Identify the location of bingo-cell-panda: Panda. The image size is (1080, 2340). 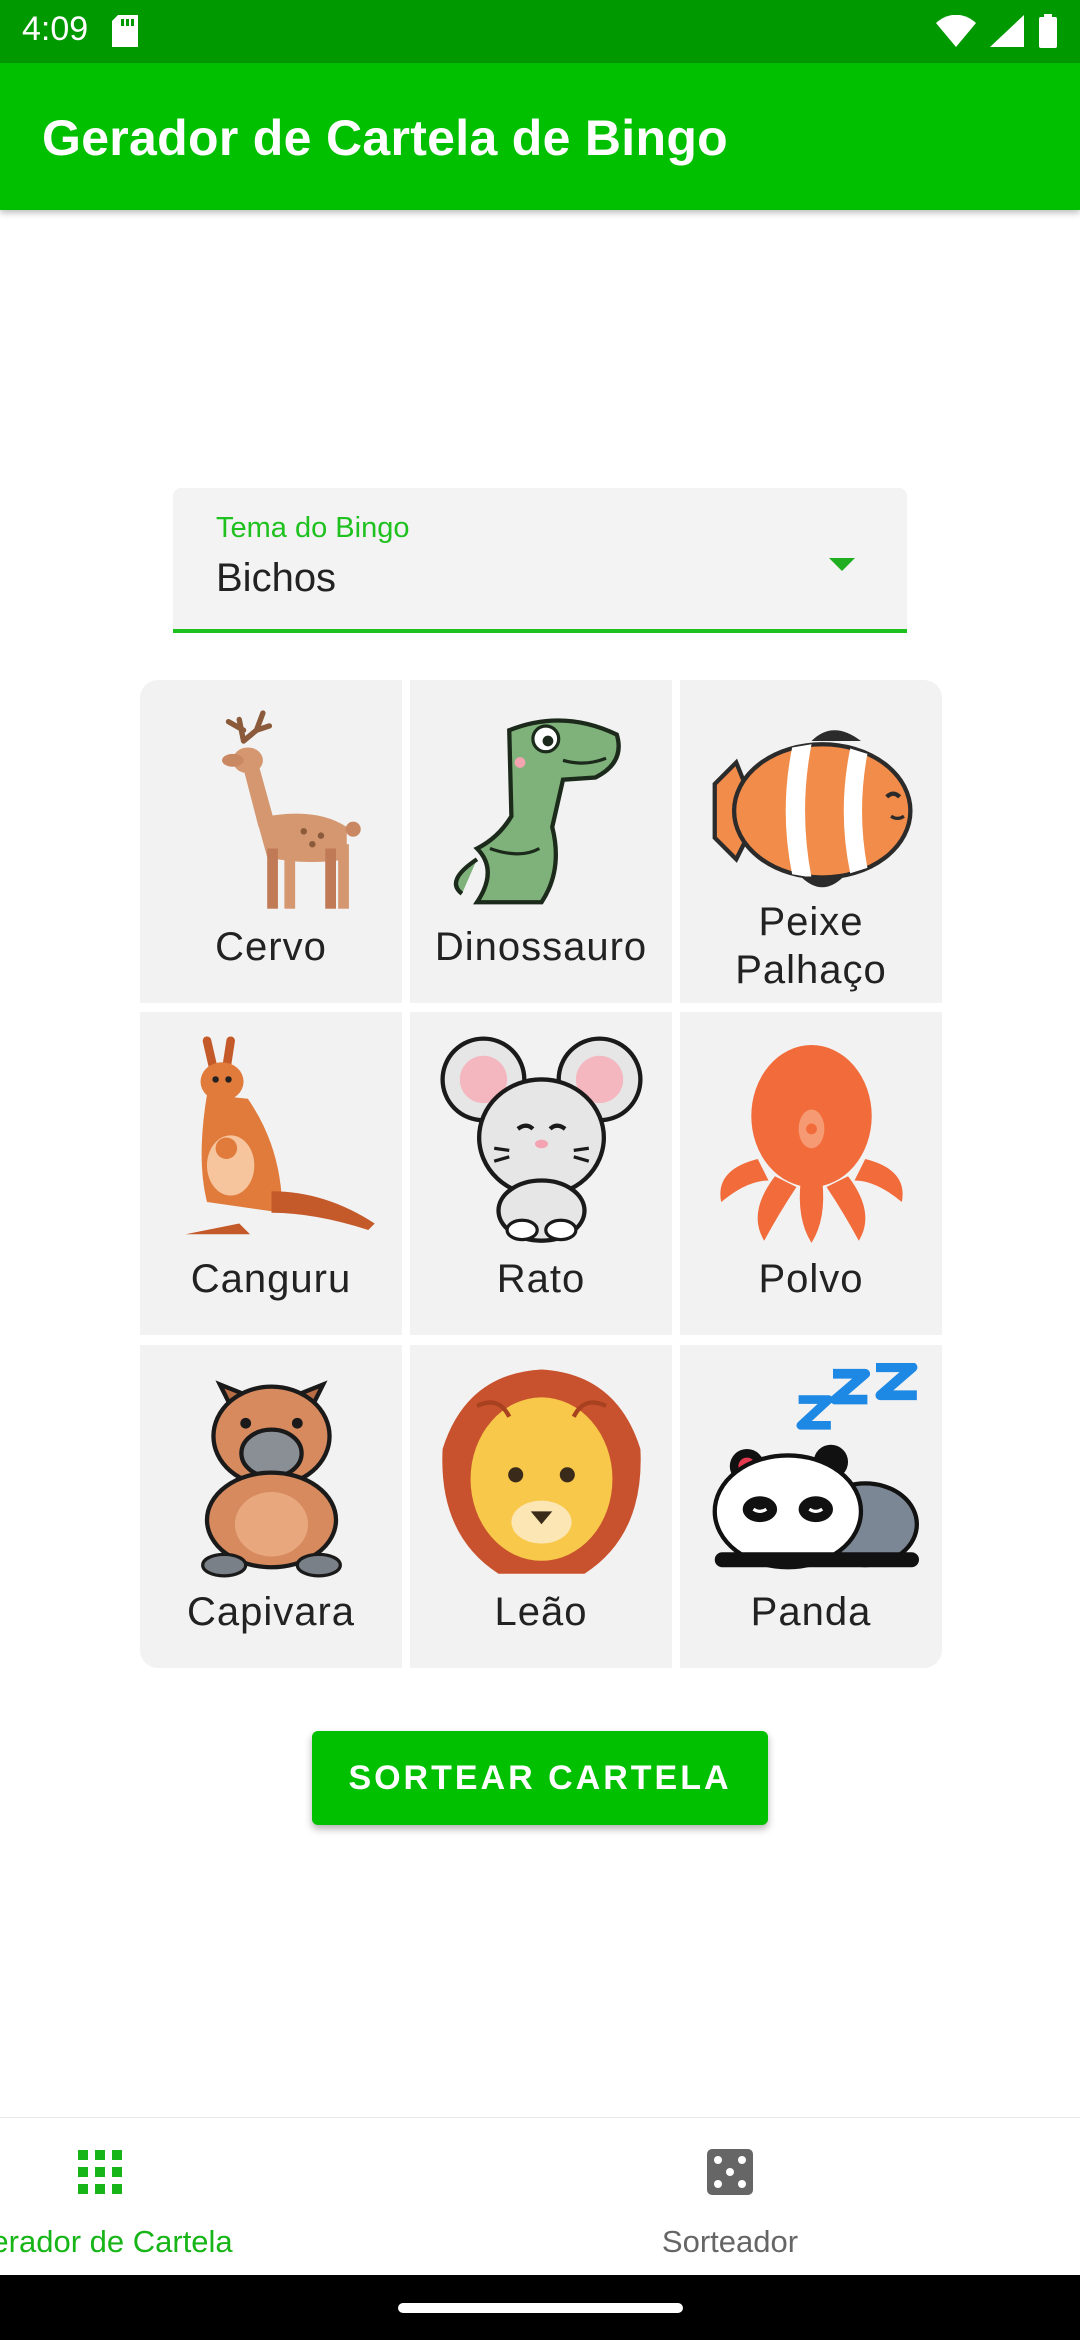
(811, 1506).